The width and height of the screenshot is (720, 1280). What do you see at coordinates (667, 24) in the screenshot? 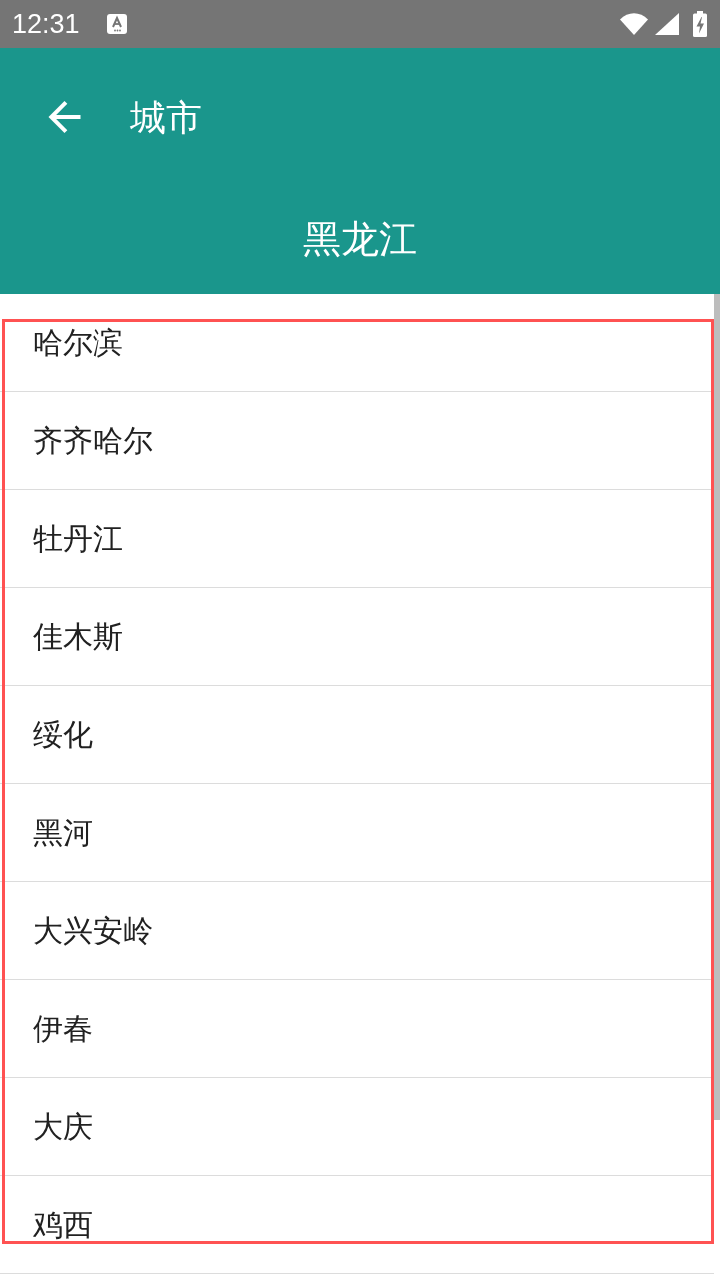
I see `signal-icon` at bounding box center [667, 24].